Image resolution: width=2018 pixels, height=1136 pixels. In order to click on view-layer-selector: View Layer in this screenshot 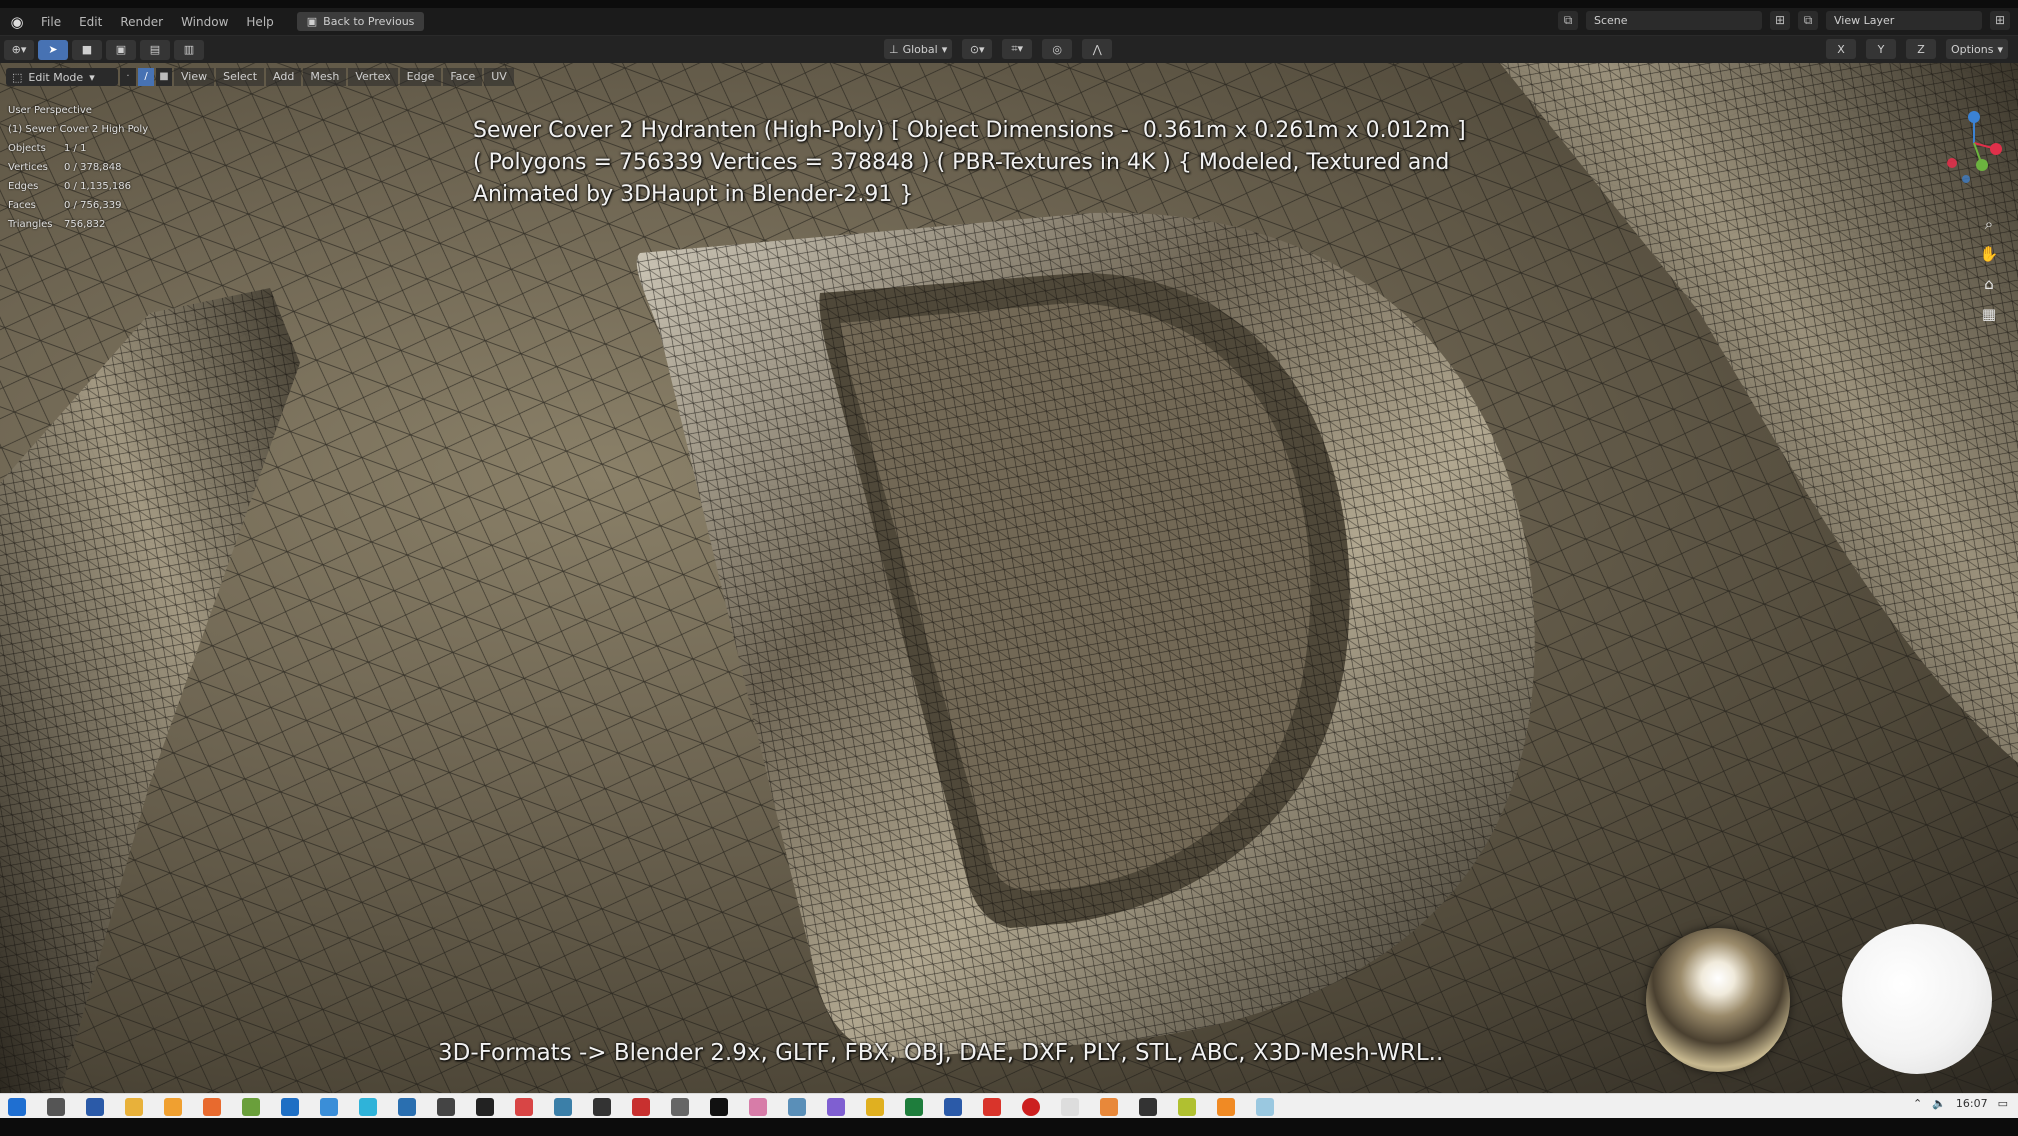, I will do `click(1904, 20)`.